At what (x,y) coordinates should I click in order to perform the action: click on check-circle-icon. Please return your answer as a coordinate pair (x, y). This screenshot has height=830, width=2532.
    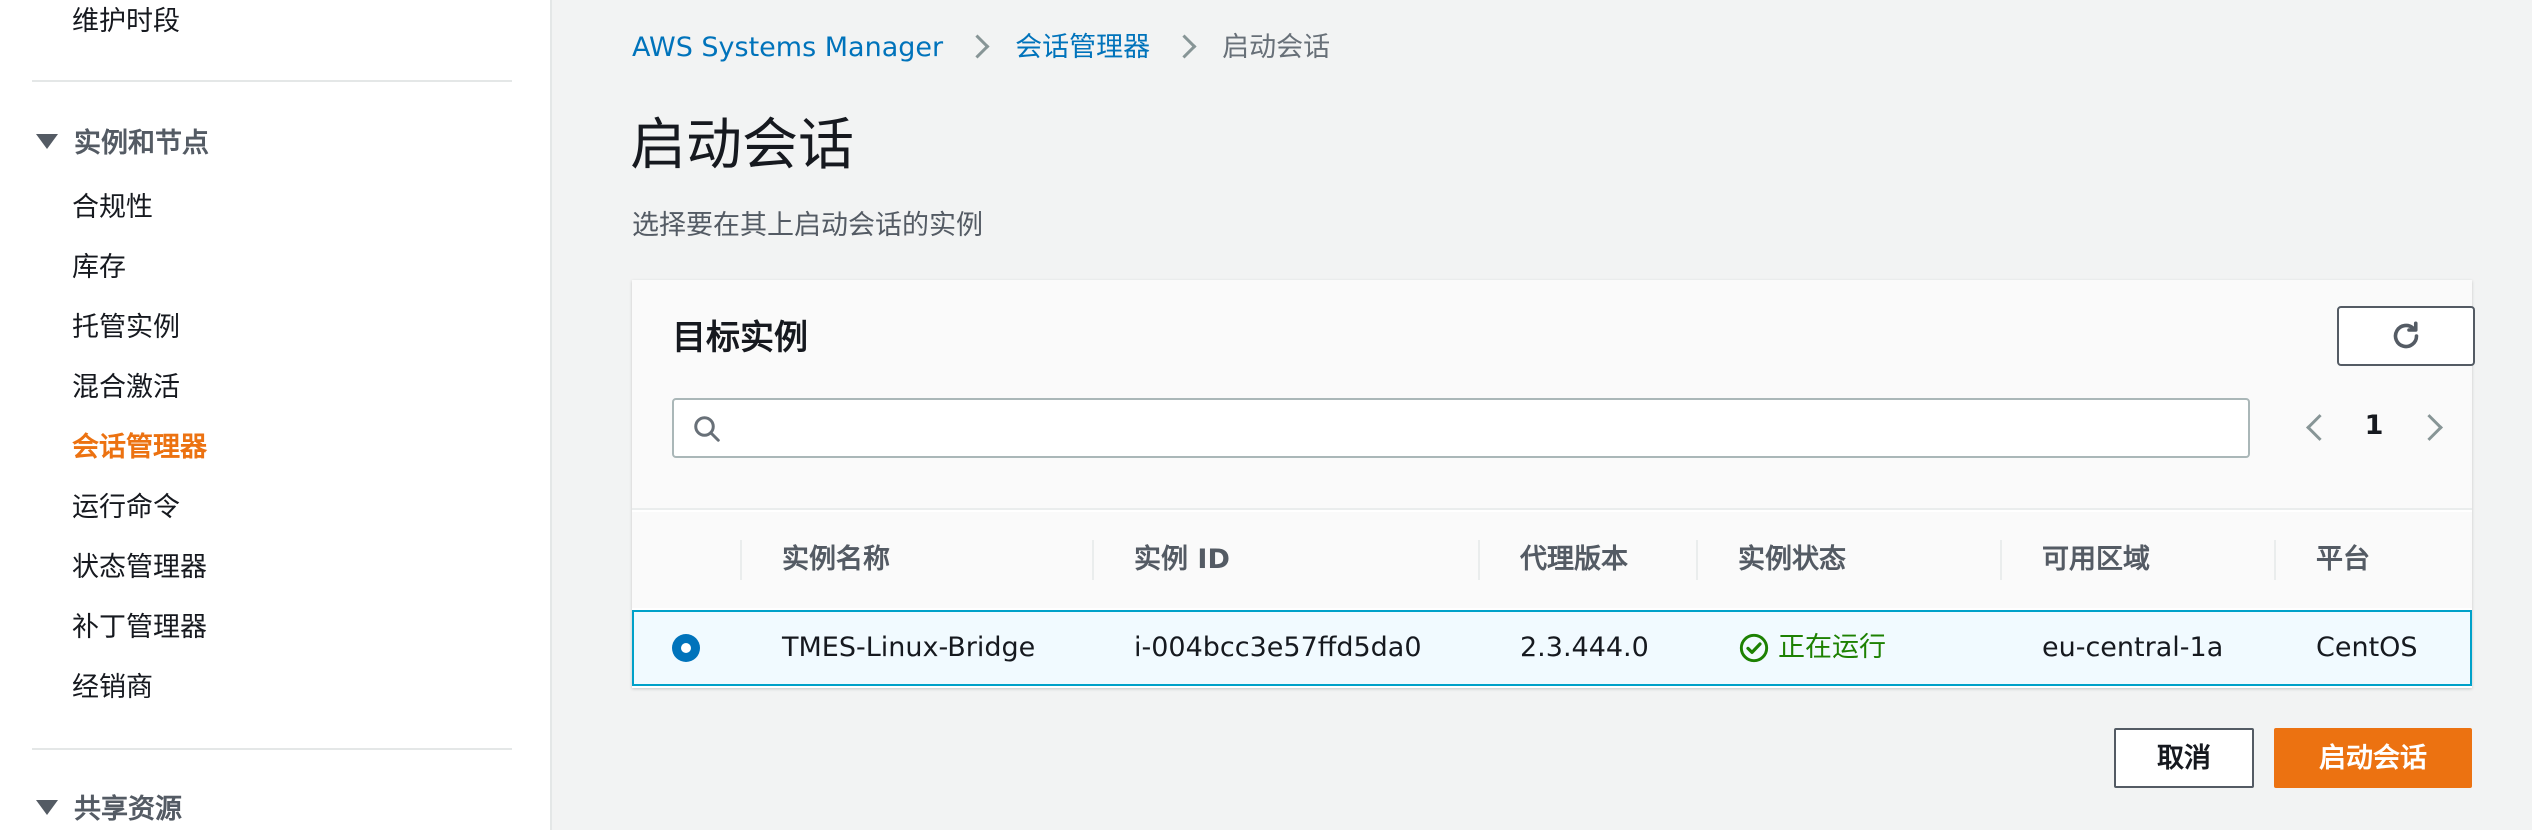
    Looking at the image, I should click on (1754, 648).